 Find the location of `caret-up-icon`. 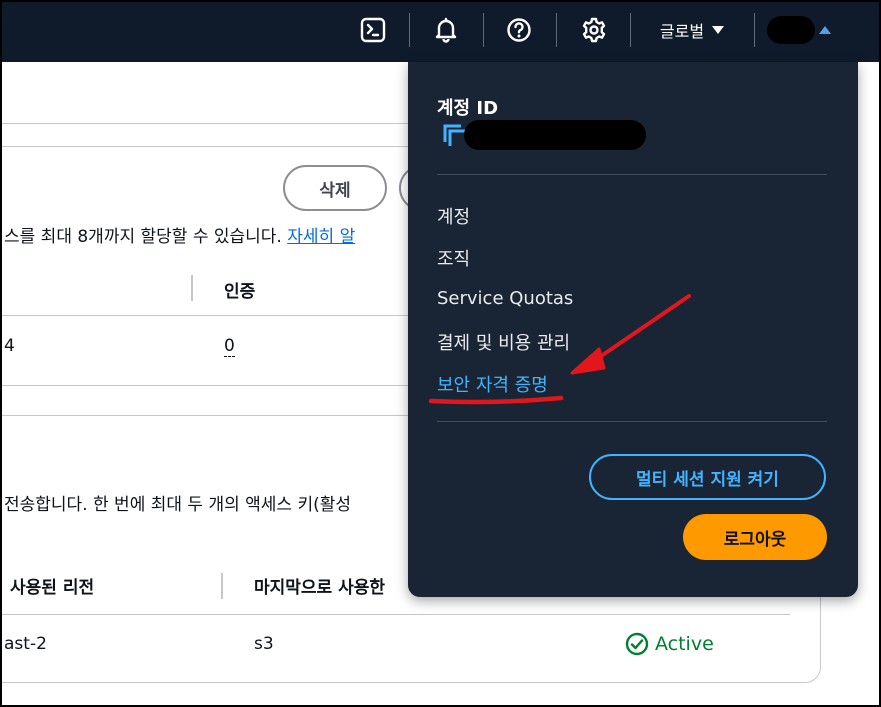

caret-up-icon is located at coordinates (825, 30).